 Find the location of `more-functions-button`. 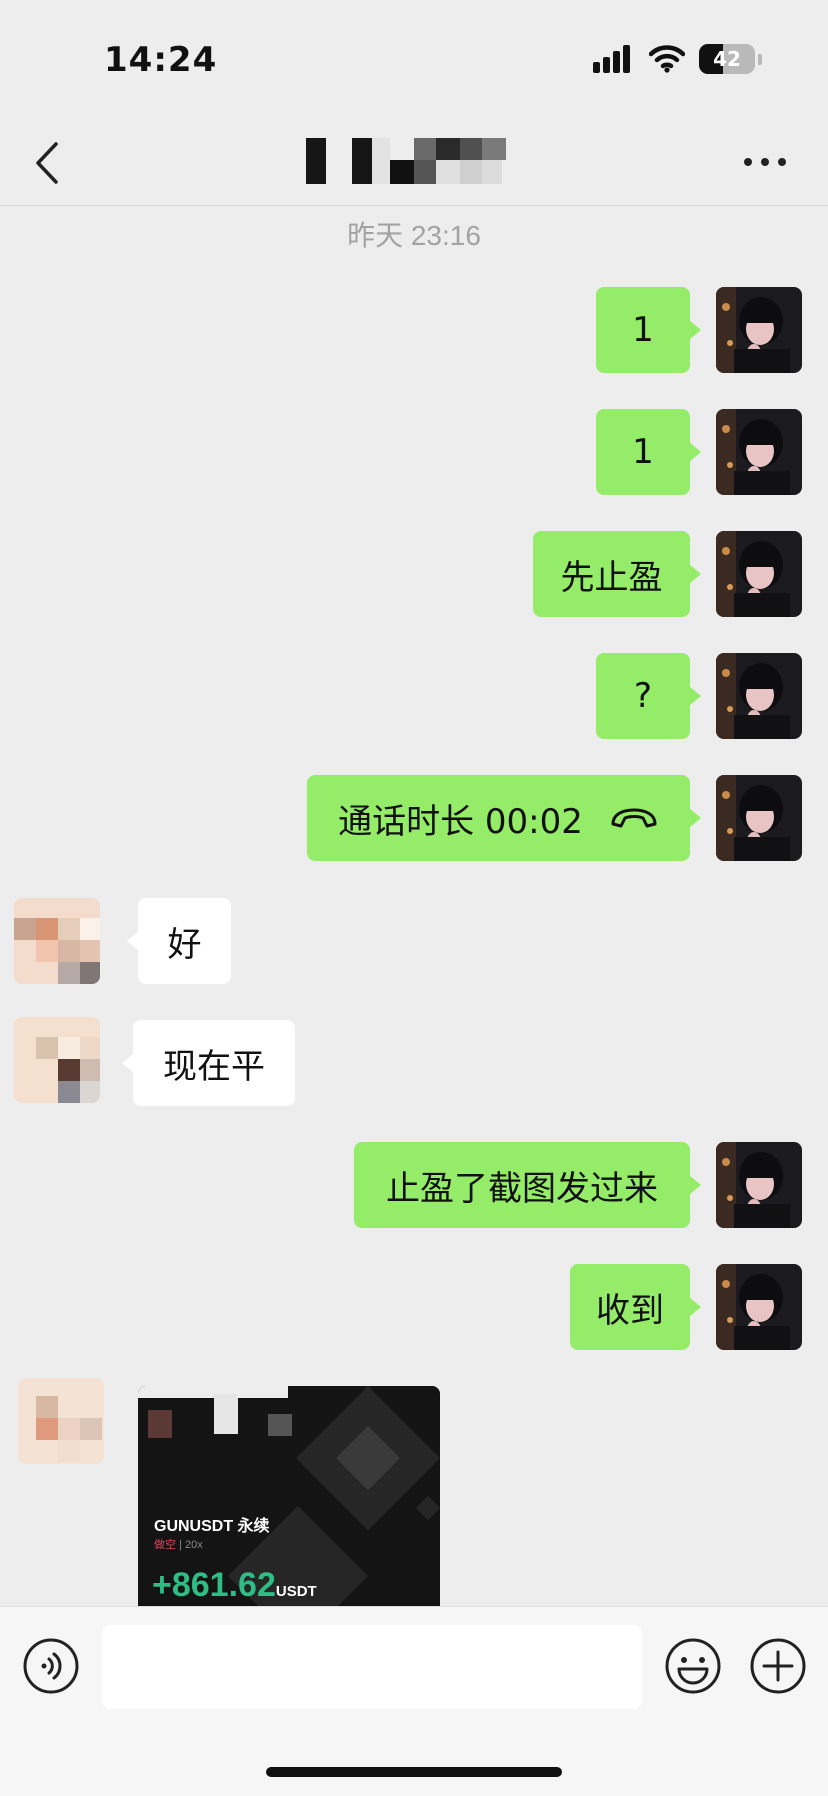

more-functions-button is located at coordinates (778, 1666).